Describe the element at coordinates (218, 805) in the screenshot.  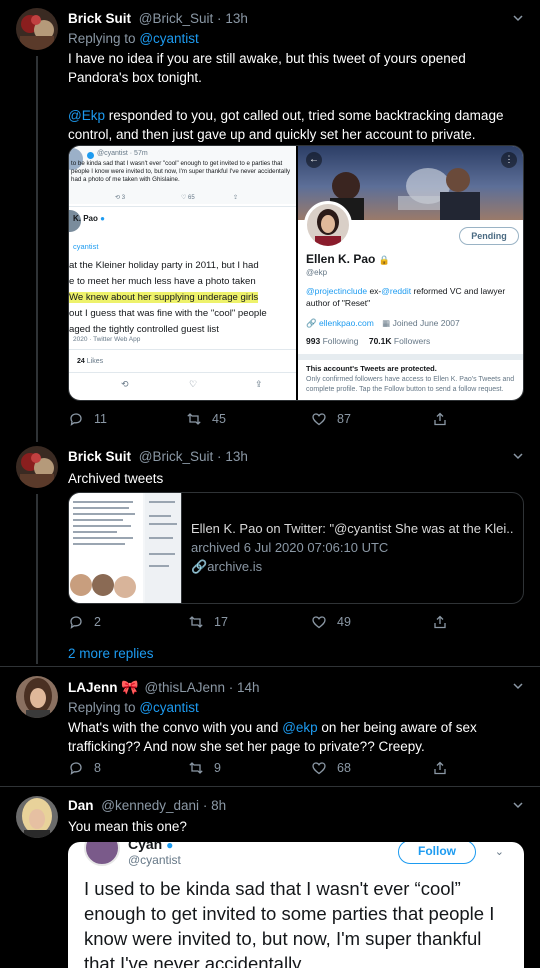
I see `timestamp: 8h` at that location.